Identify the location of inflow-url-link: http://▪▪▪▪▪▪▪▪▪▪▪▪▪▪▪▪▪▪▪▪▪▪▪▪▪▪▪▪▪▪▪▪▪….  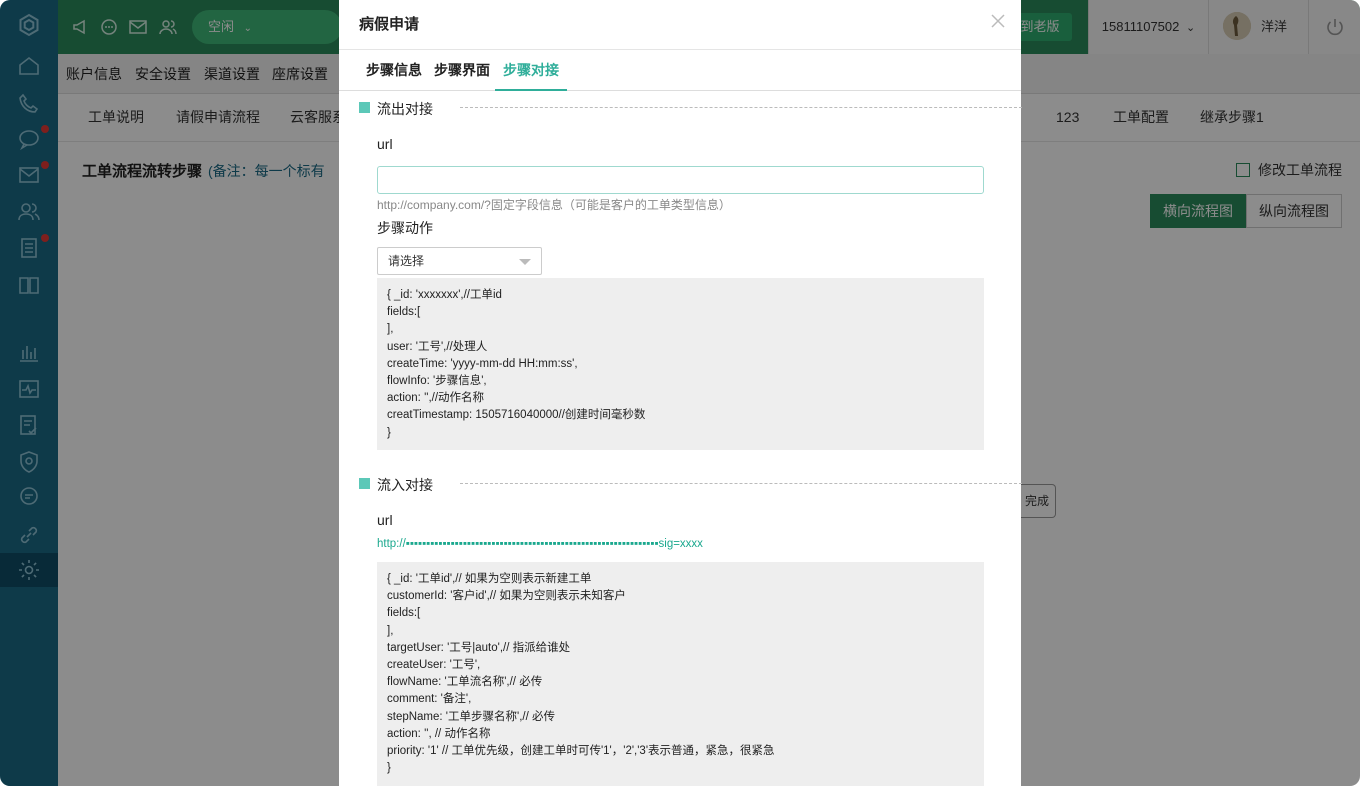
(540, 544).